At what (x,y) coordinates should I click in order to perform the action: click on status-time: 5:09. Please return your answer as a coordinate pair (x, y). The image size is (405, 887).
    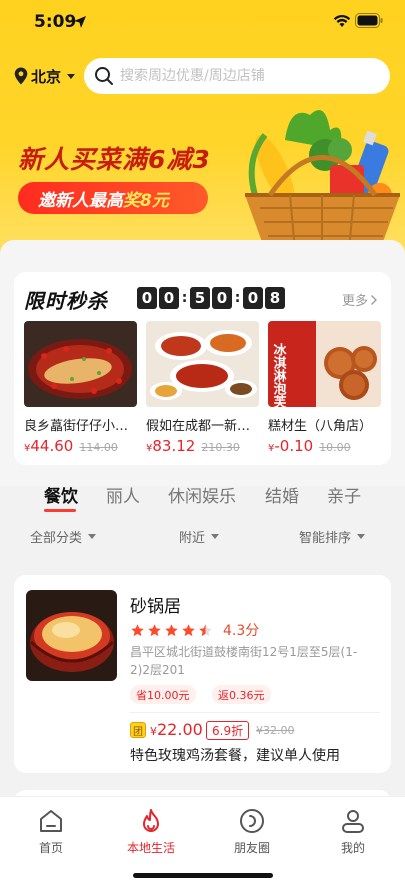
    Looking at the image, I should click on (55, 22).